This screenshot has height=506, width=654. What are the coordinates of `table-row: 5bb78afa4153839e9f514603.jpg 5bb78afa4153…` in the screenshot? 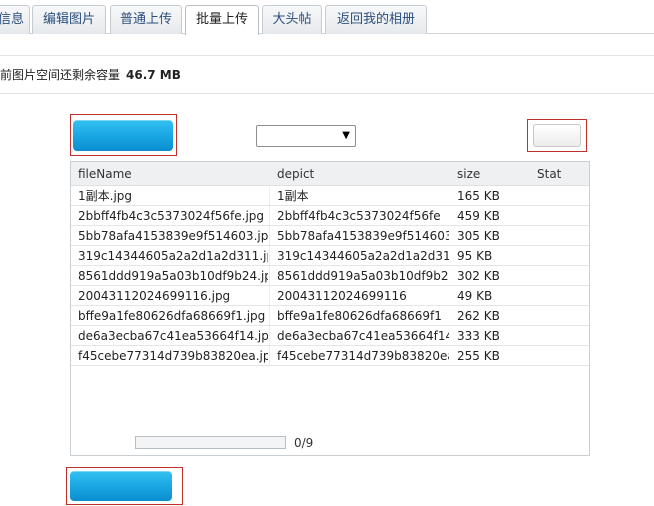 It's located at (330, 236).